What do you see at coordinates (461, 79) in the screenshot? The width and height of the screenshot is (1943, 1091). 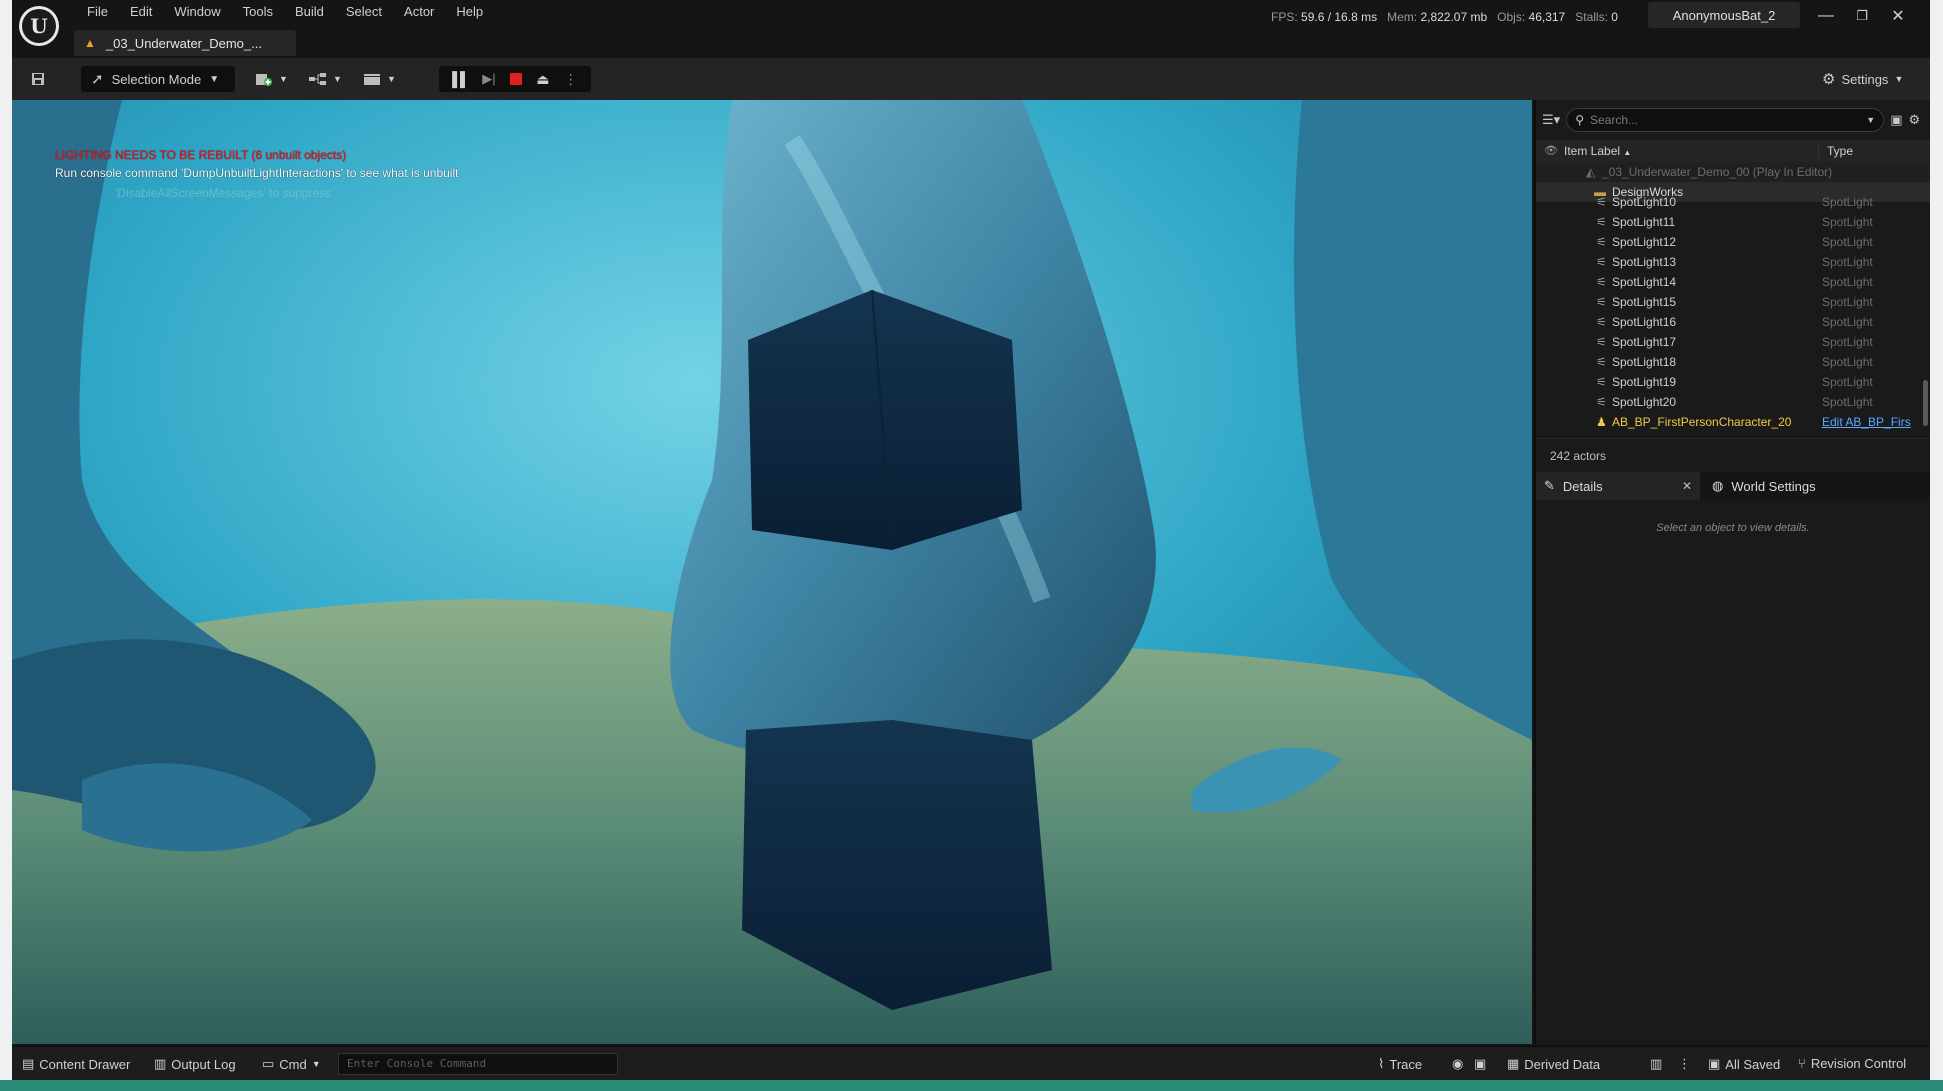 I see `pause-icon: ▌▌` at bounding box center [461, 79].